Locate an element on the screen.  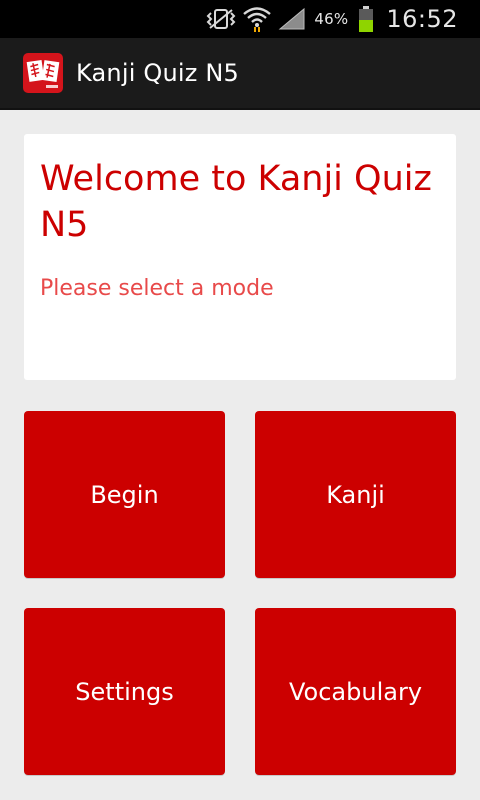
begin-button: Begin is located at coordinates (124, 494).